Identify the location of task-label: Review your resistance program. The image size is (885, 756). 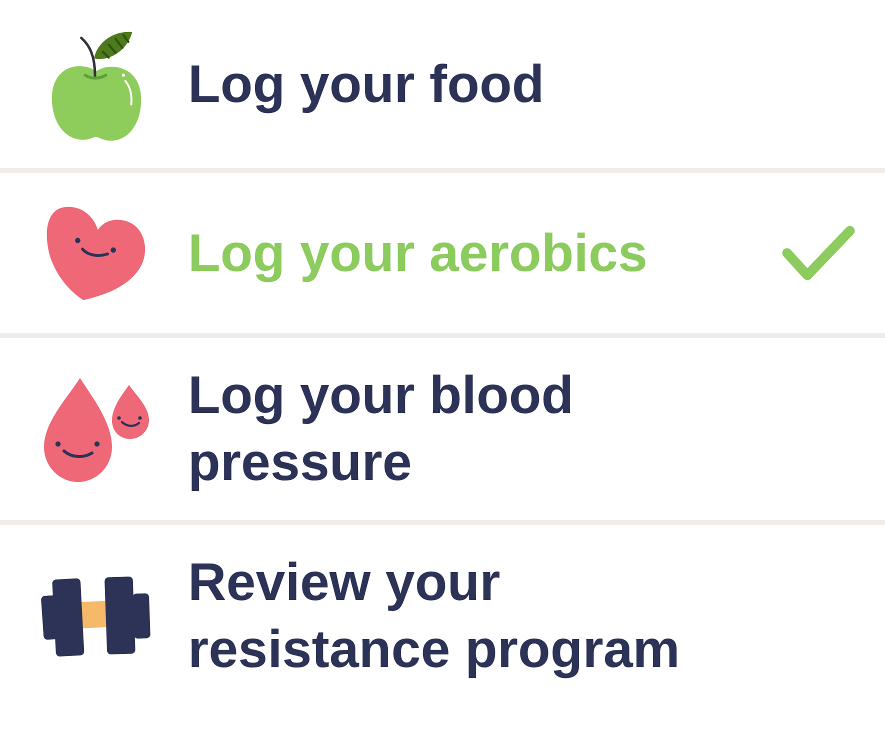
(453, 616).